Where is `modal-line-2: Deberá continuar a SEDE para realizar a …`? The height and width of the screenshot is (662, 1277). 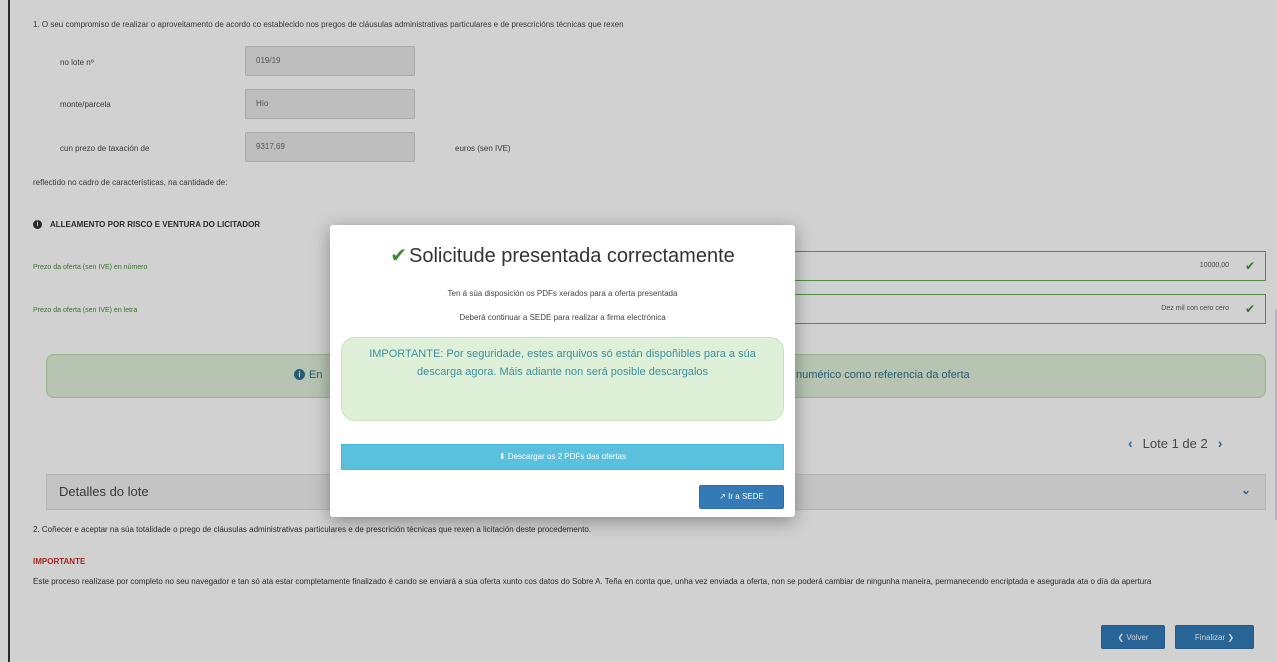 modal-line-2: Deberá continuar a SEDE para realizar a … is located at coordinates (562, 317).